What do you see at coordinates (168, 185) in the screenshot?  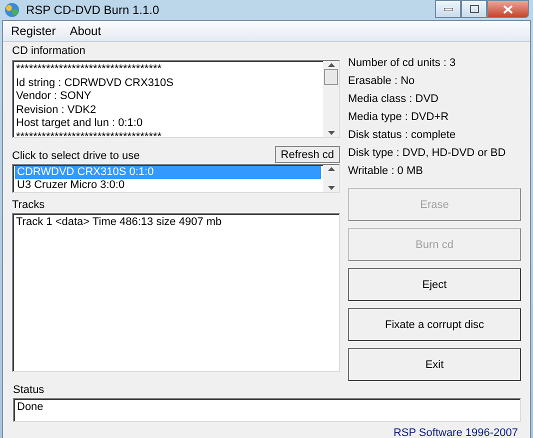 I see `drive-item: U3 Cruzer Micro 3:0:0` at bounding box center [168, 185].